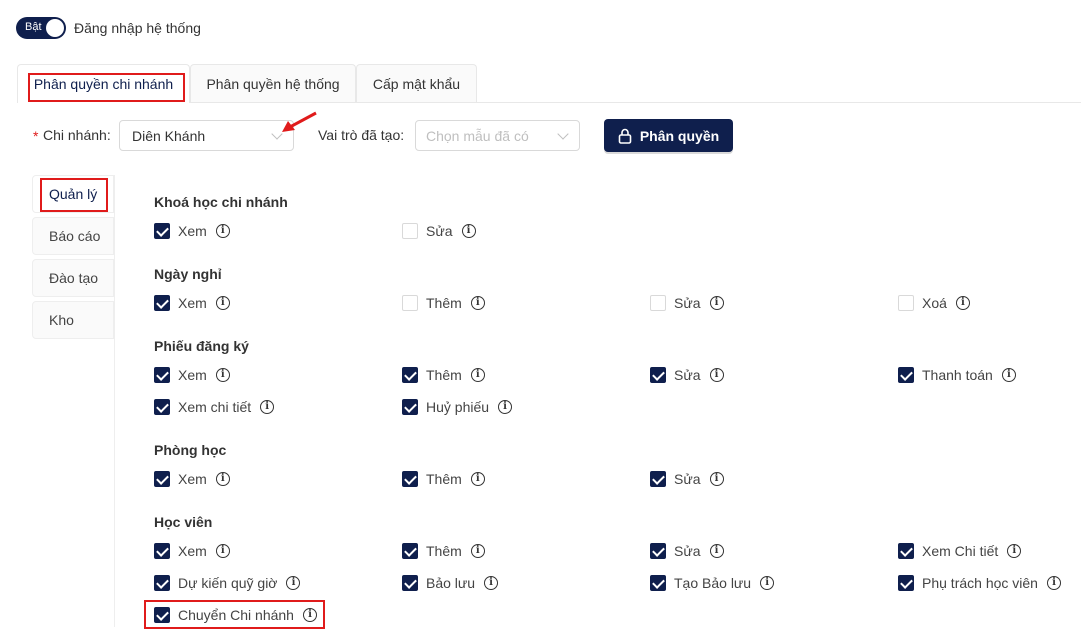  I want to click on branch-select: Diên Khánh, so click(206, 135).